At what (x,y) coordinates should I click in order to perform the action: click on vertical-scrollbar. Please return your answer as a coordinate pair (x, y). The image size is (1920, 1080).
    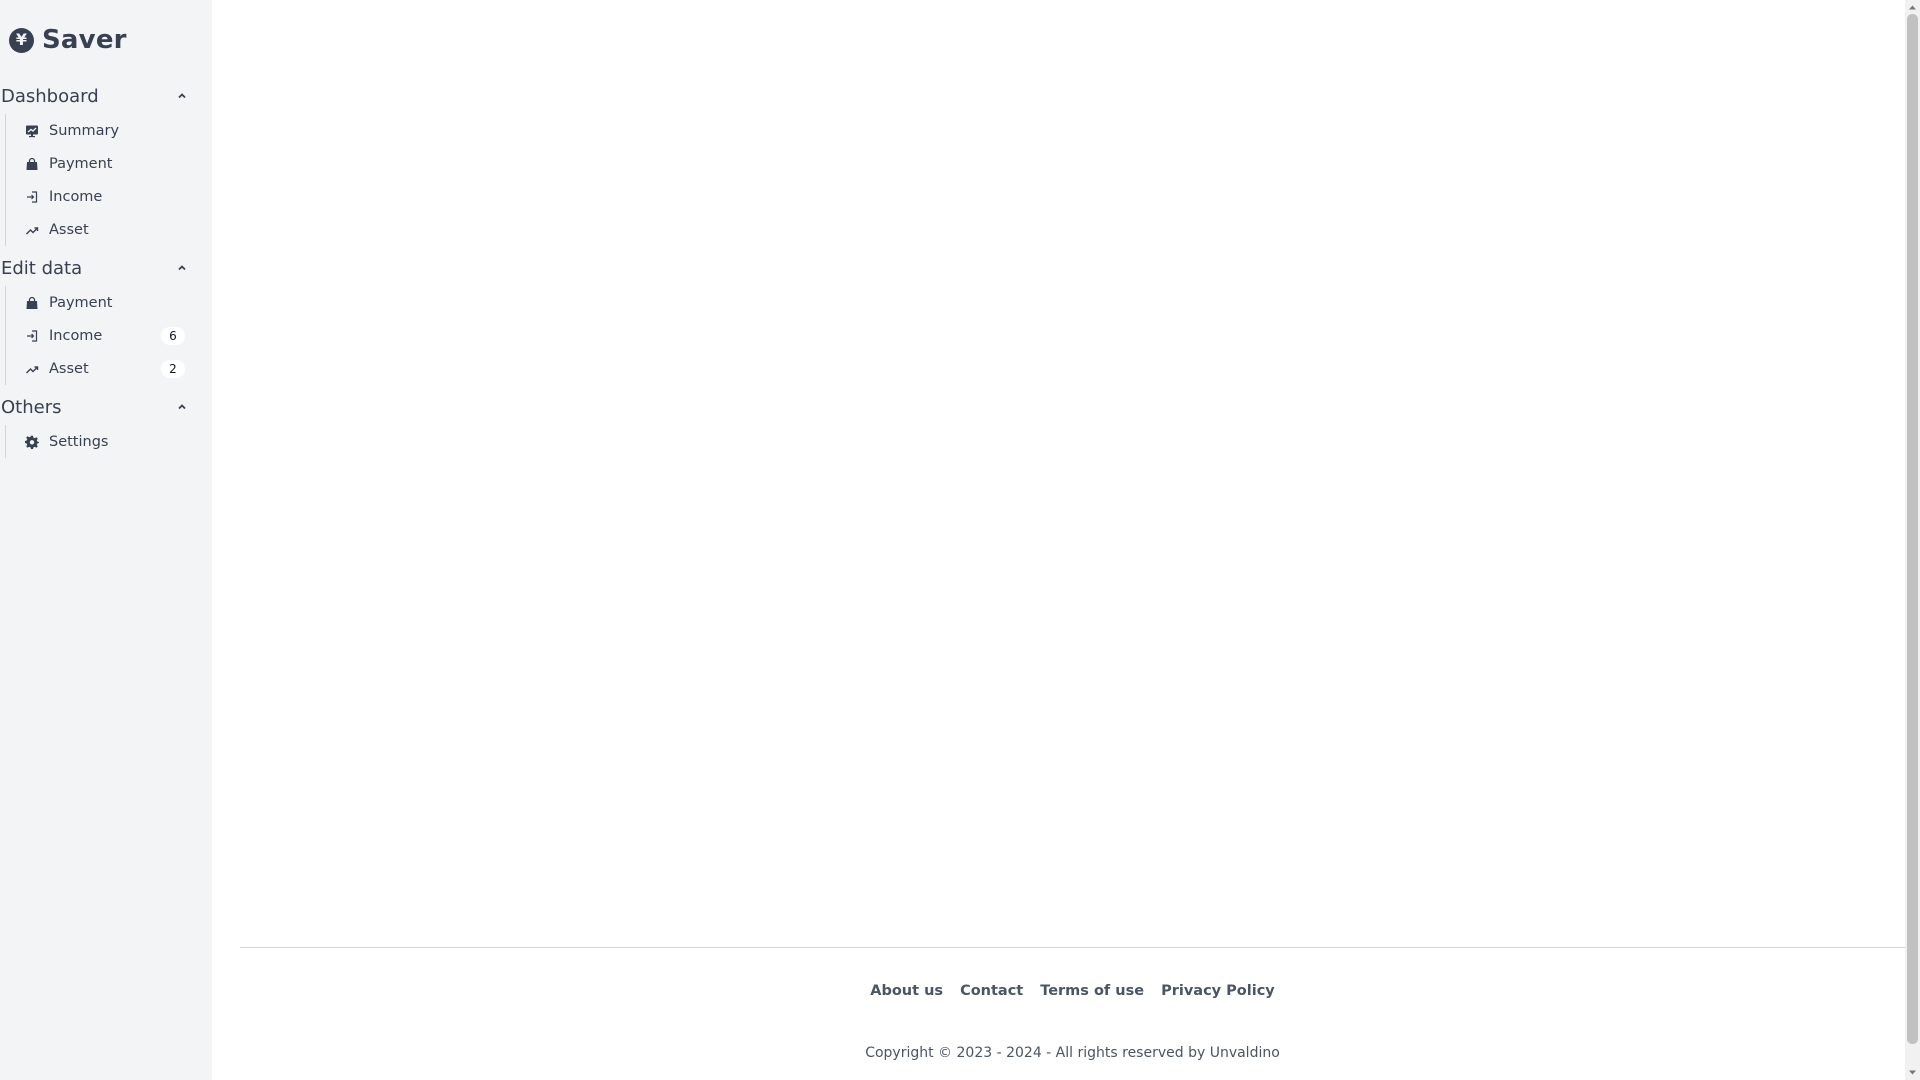
    Looking at the image, I should click on (1912, 540).